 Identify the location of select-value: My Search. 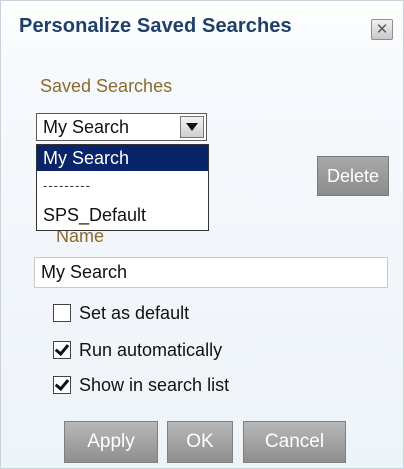
(86, 127).